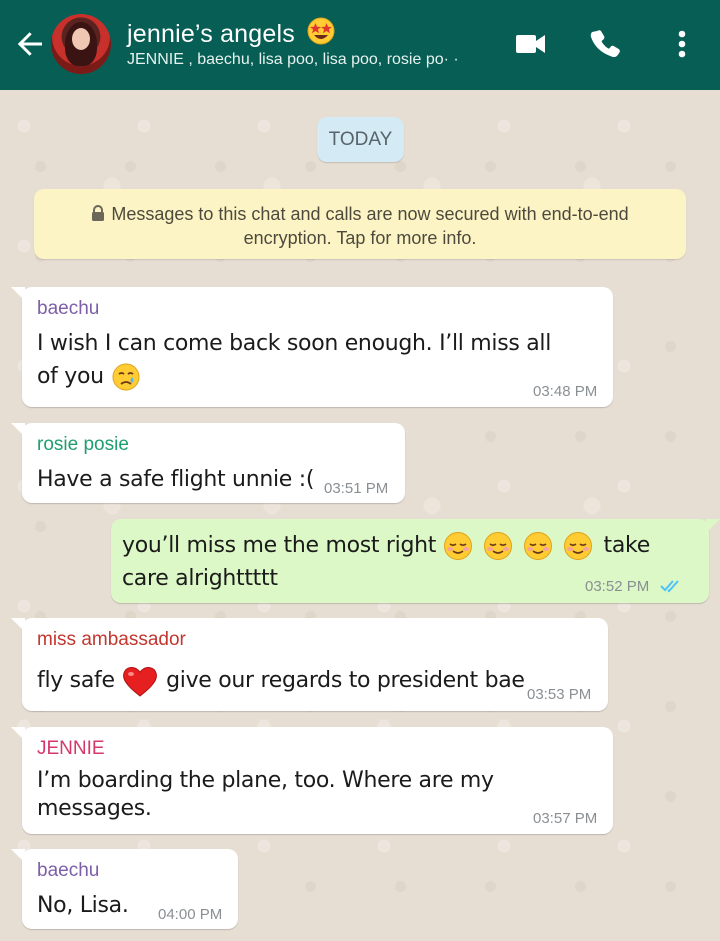 Image resolution: width=720 pixels, height=941 pixels. Describe the element at coordinates (83, 444) in the screenshot. I see `message-sender: rosie posie` at that location.